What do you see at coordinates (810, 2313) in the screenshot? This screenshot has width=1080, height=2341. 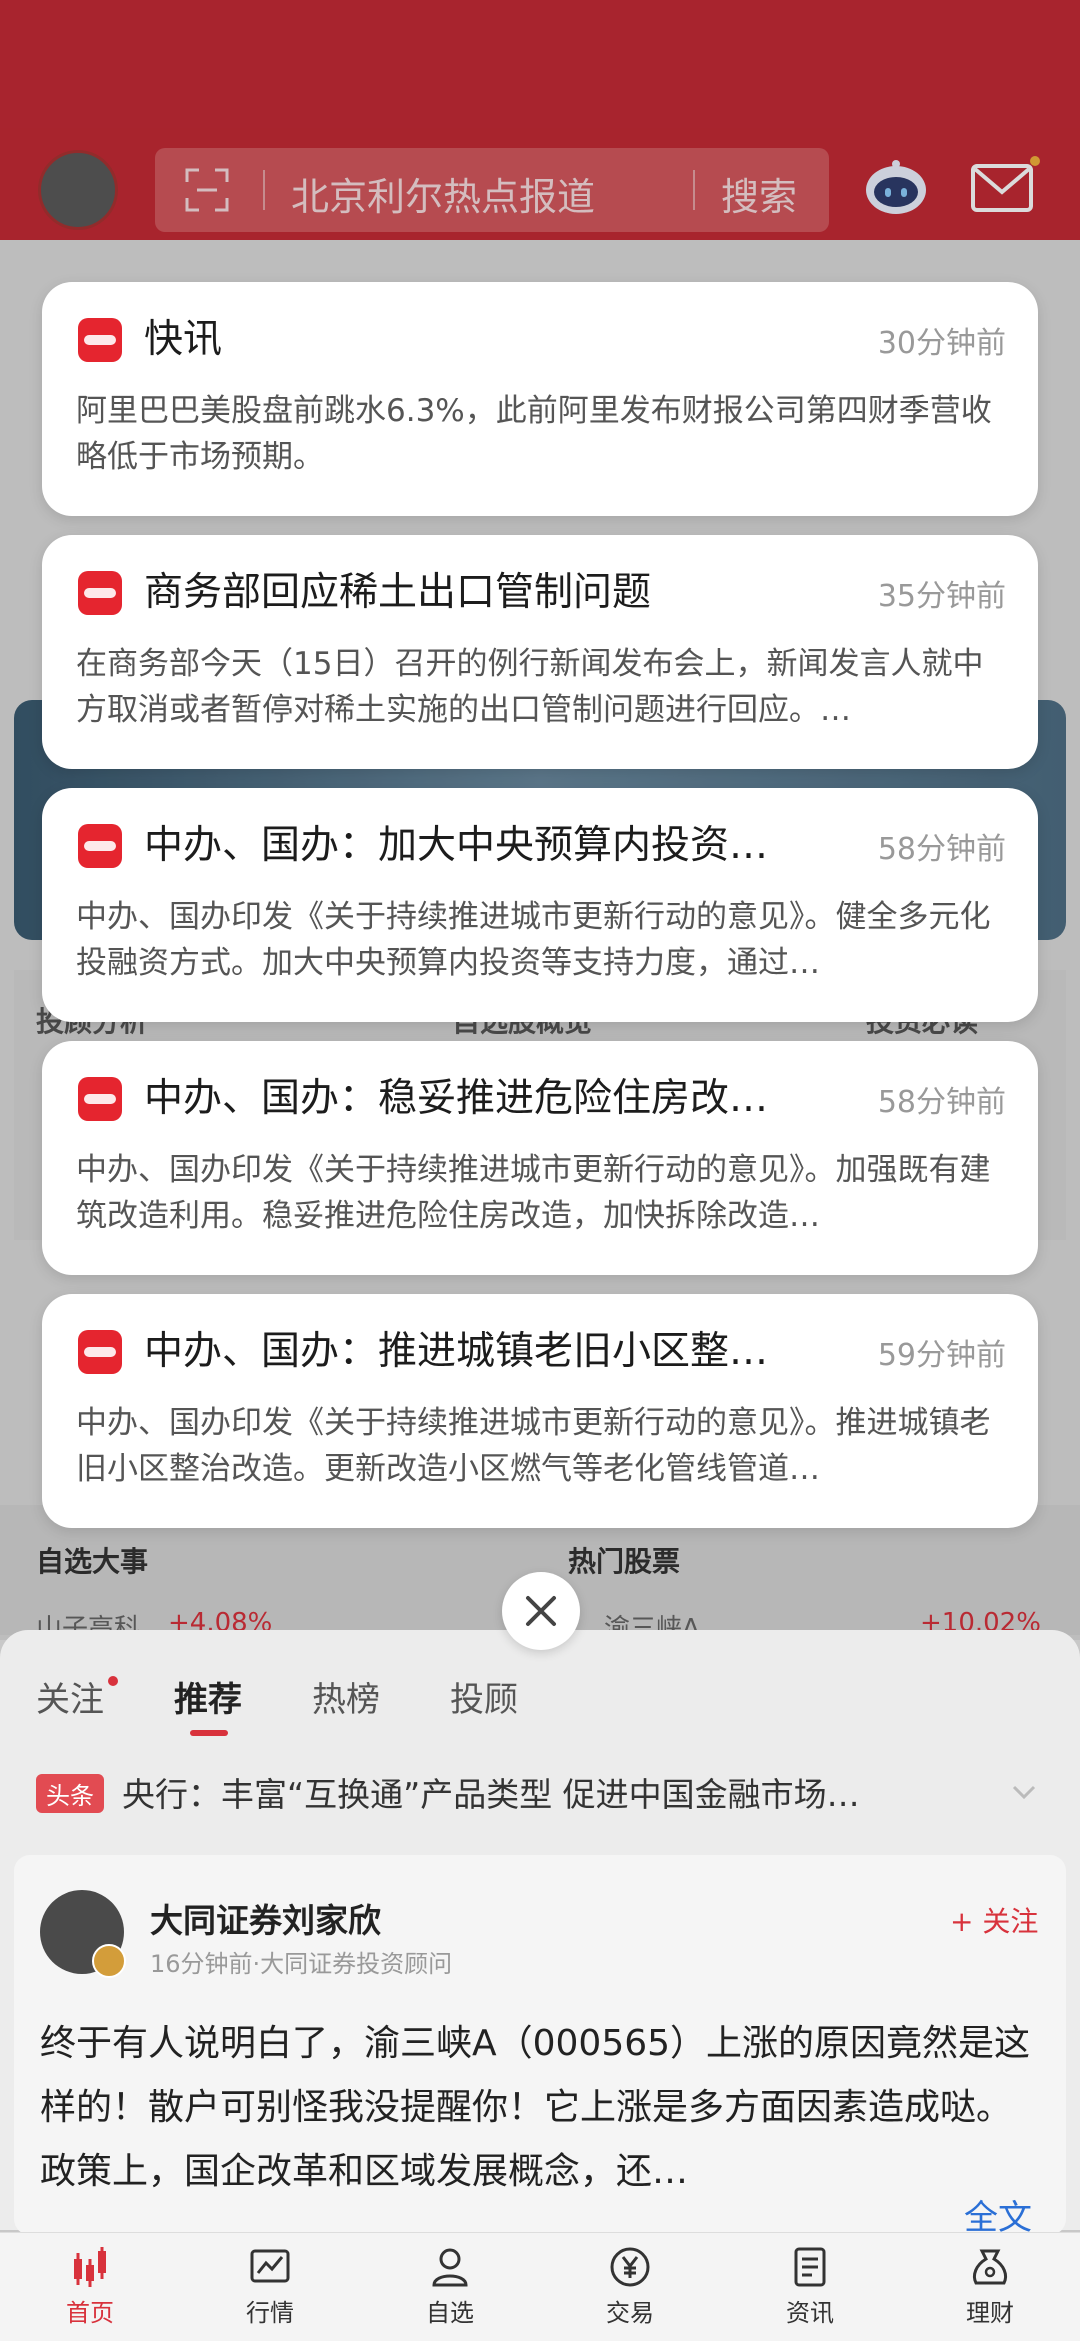 I see `nav-label: 资讯` at bounding box center [810, 2313].